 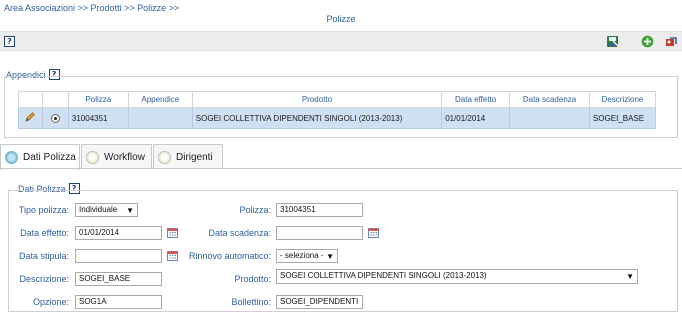 I want to click on column-header-prodotto: Prodotto, so click(x=317, y=99).